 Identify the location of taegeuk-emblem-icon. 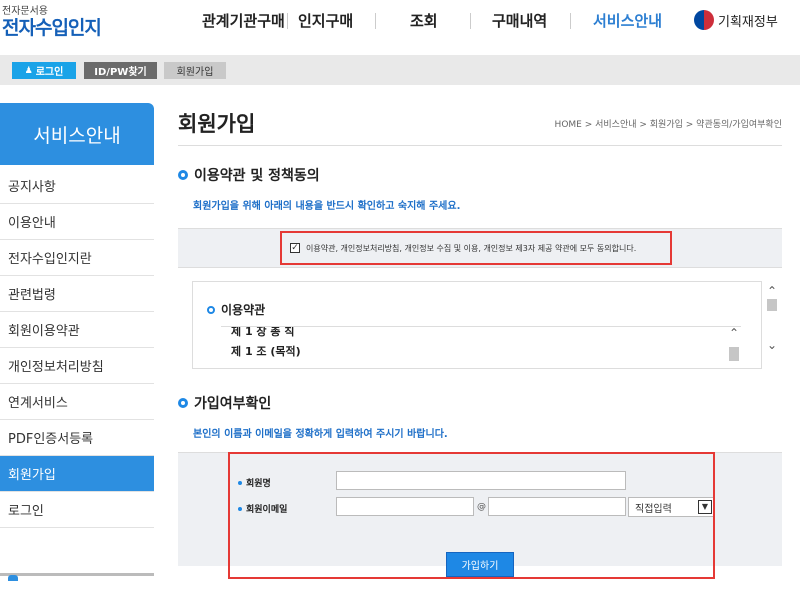
(704, 20).